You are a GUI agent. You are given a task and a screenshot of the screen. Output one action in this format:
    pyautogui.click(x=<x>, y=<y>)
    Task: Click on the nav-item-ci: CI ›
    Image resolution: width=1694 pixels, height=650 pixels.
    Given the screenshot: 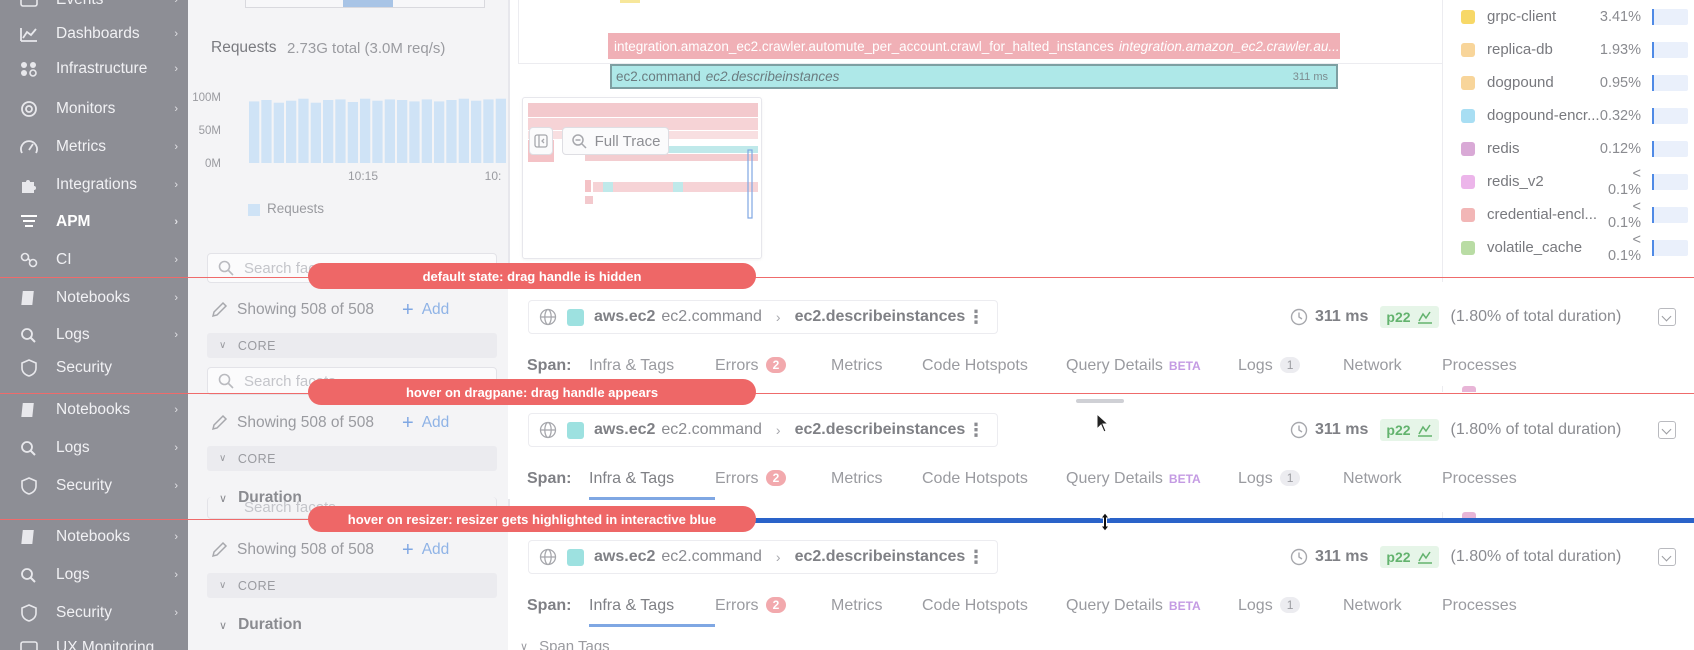 What is the action you would take?
    pyautogui.click(x=94, y=260)
    